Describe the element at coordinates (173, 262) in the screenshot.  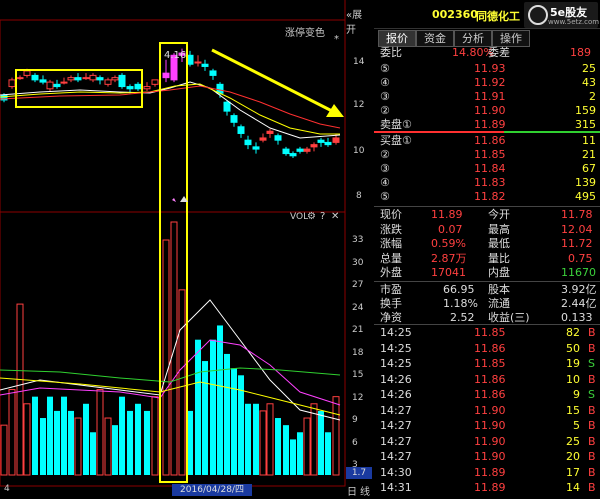
I see `highlight-box-breakout` at that location.